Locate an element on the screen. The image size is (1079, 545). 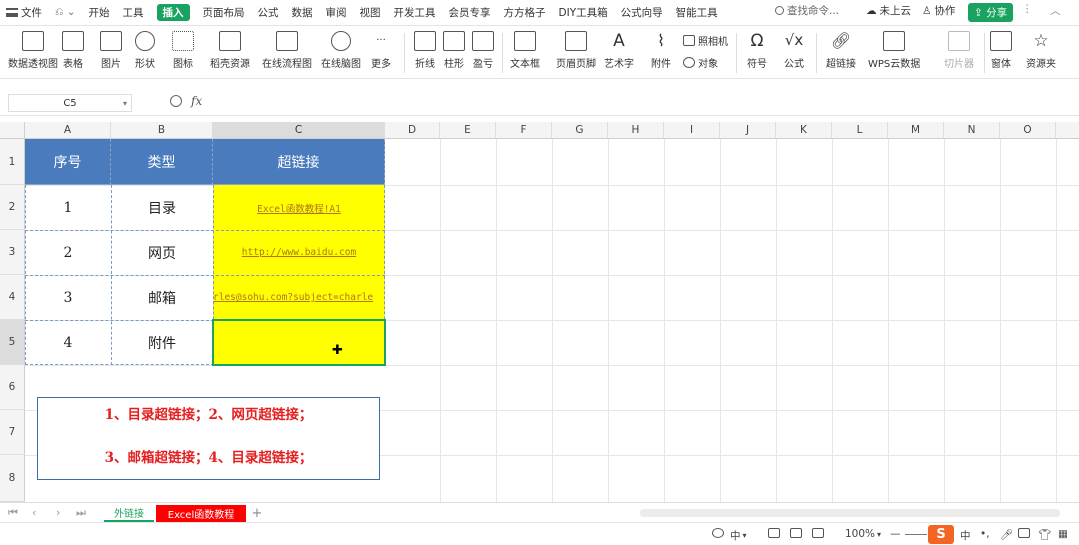
icon-button: 图标 is located at coordinates (183, 50).